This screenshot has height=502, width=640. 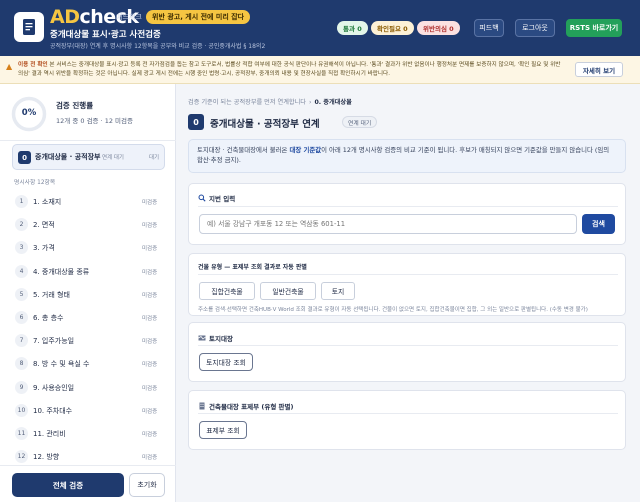 What do you see at coordinates (88, 433) in the screenshot?
I see `sidebar-item: 11 11. 관리비 미검증` at bounding box center [88, 433].